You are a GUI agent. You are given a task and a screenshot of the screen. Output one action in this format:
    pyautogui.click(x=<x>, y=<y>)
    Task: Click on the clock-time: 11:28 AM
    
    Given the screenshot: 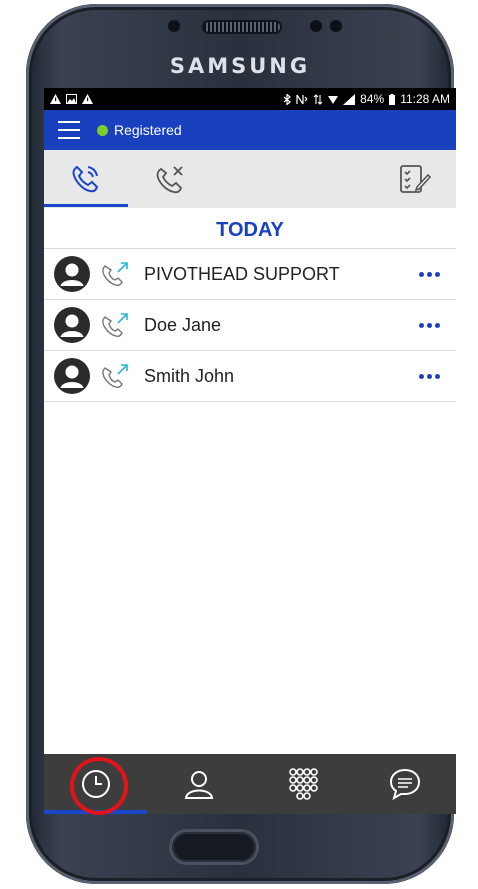 What is the action you would take?
    pyautogui.click(x=425, y=99)
    